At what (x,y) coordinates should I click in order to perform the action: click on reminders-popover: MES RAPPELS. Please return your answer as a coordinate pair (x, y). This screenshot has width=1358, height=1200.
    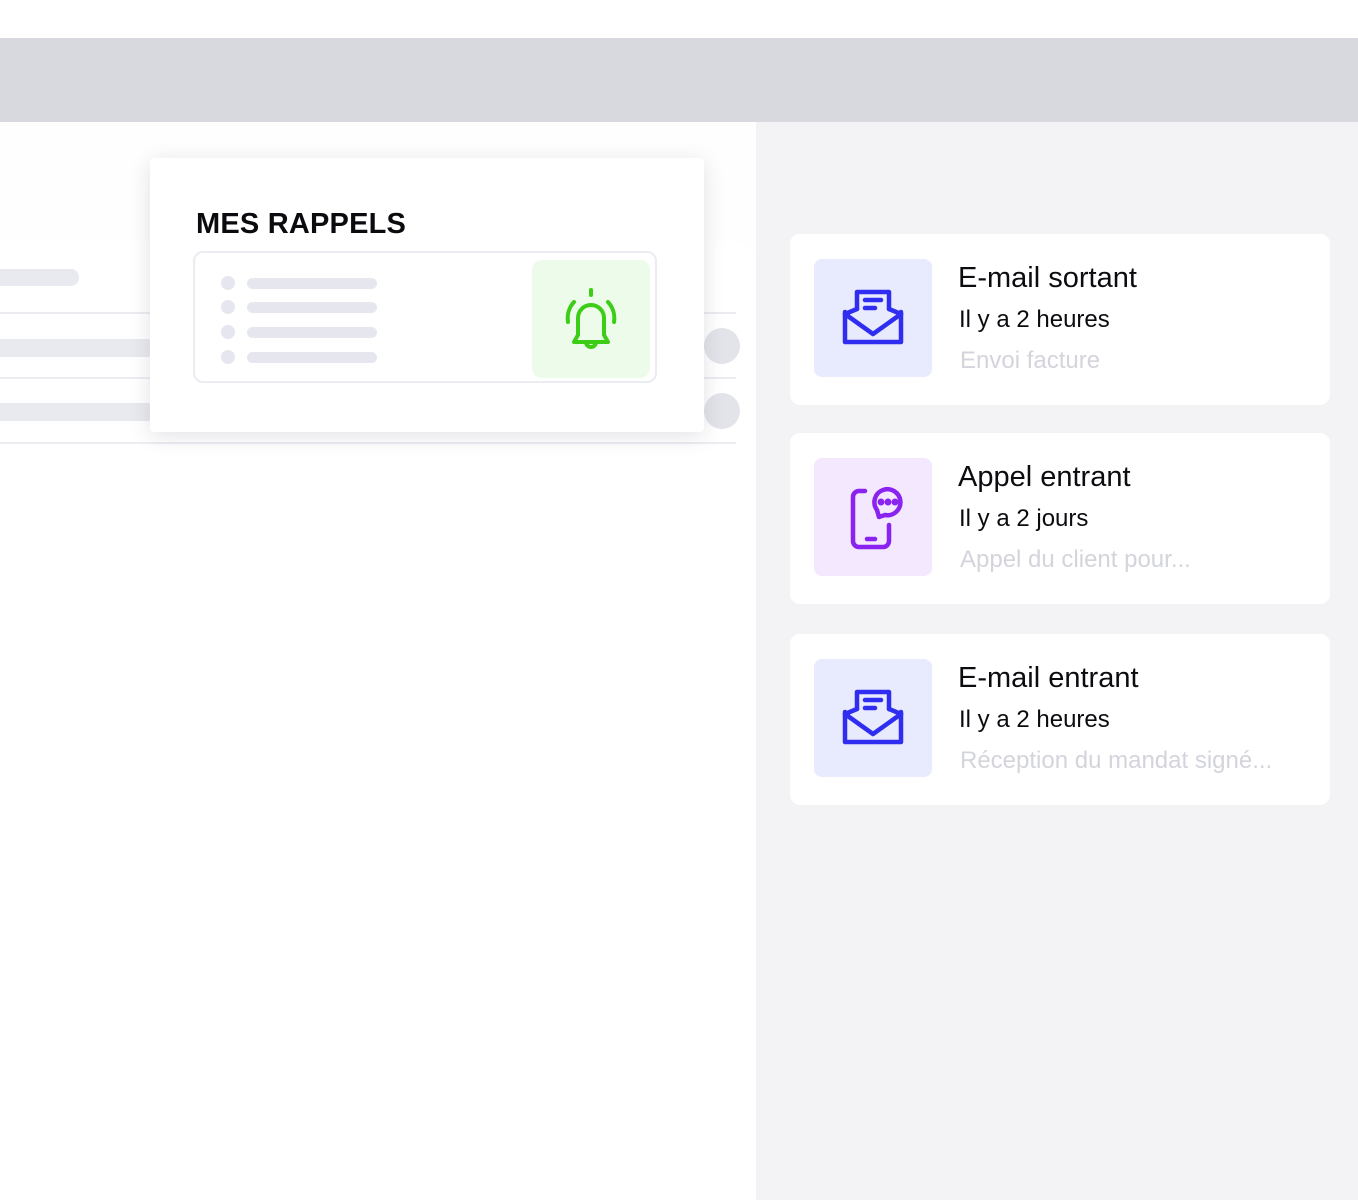
    Looking at the image, I should click on (427, 295).